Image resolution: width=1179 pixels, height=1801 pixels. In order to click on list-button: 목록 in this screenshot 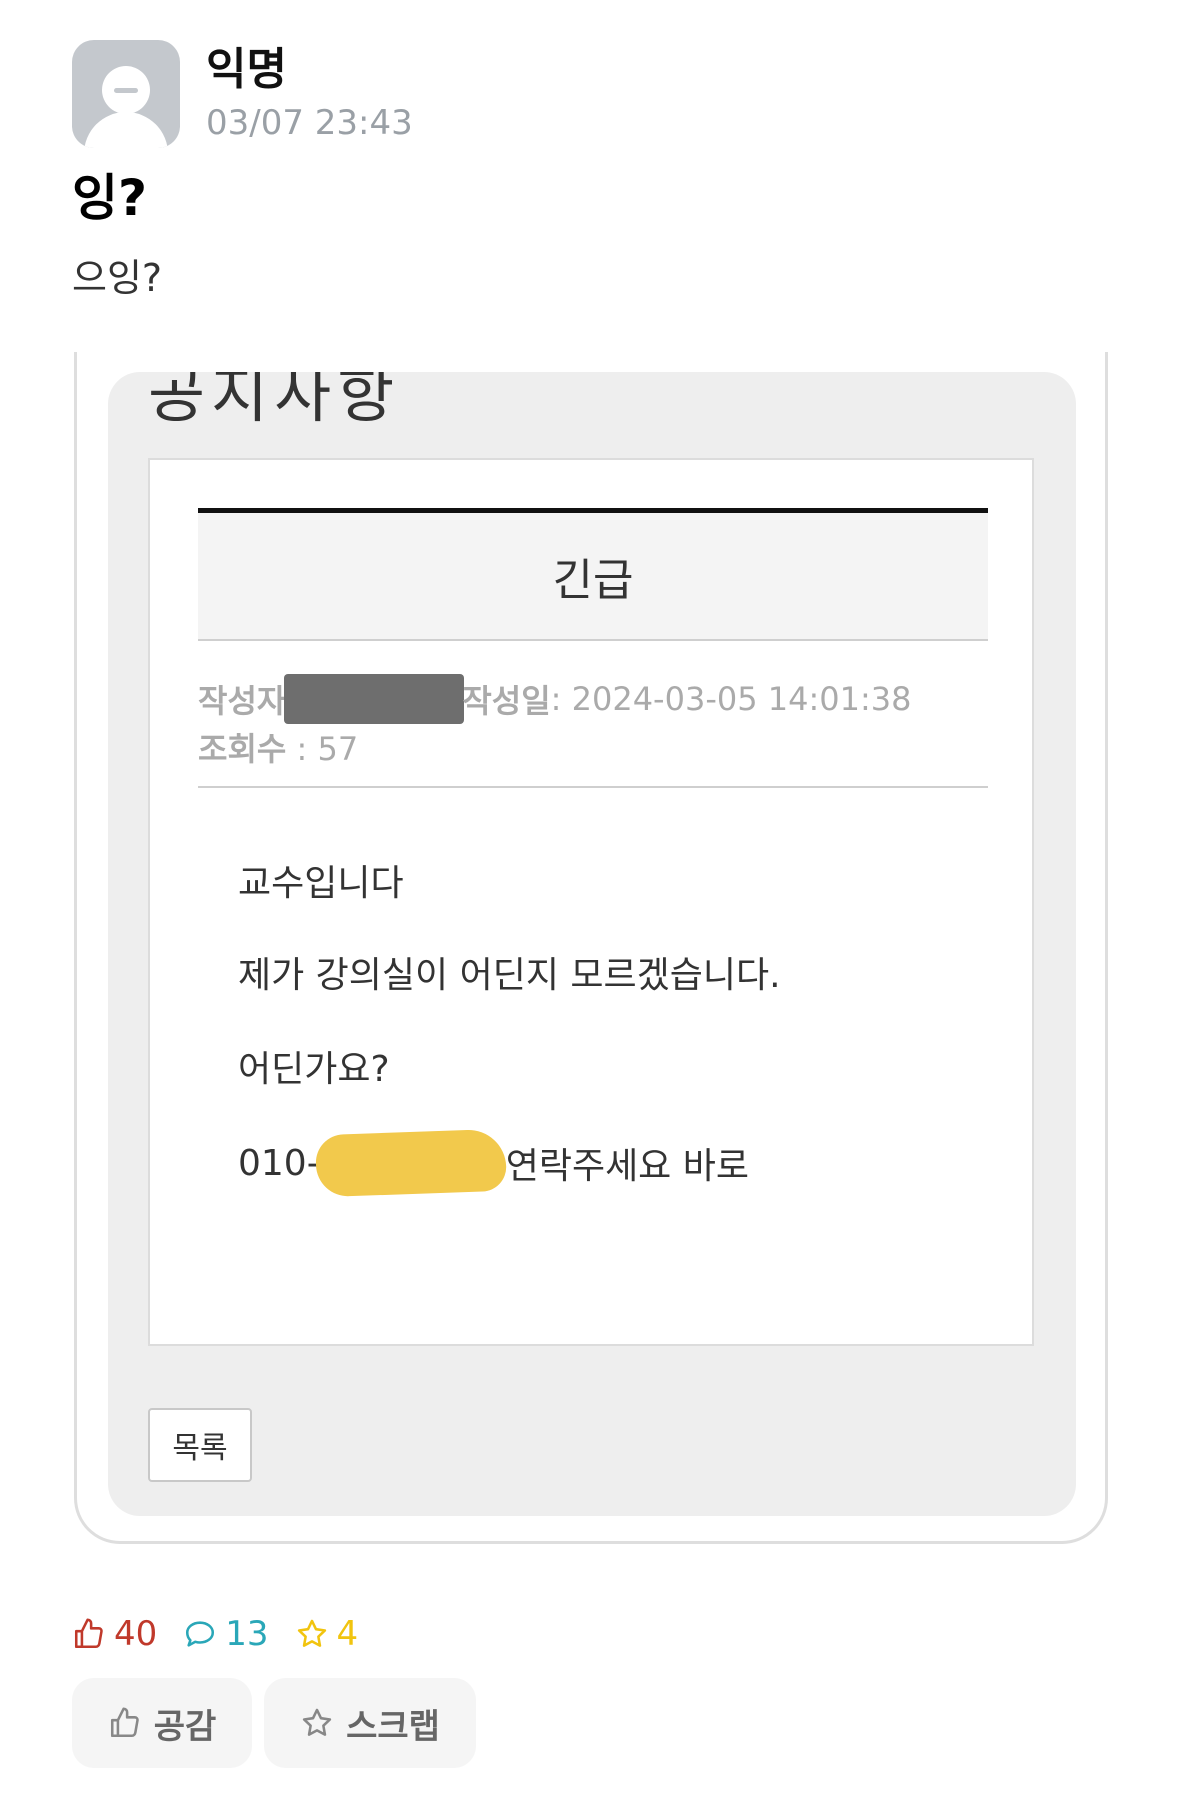, I will do `click(200, 1445)`.